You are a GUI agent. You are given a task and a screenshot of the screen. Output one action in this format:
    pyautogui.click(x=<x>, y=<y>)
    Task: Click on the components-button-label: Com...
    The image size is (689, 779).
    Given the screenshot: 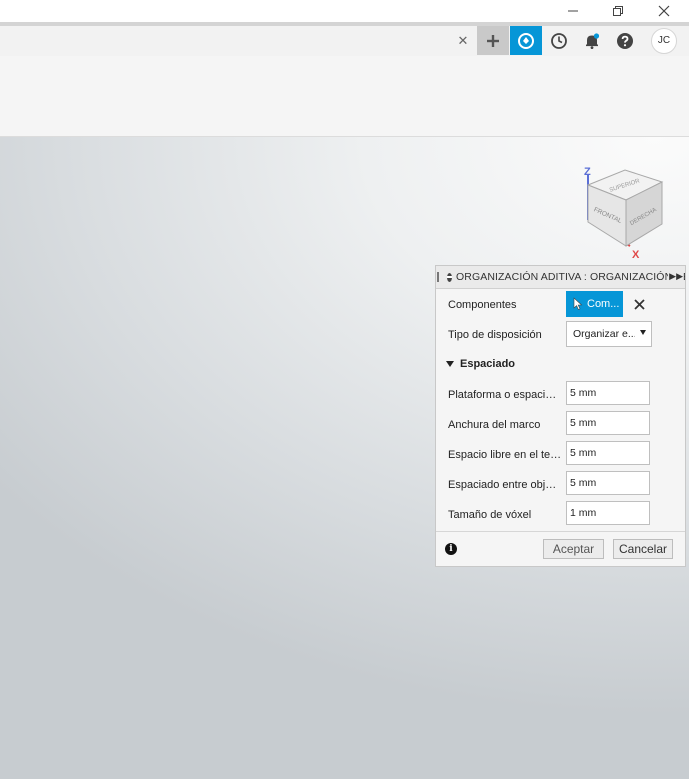 What is the action you would take?
    pyautogui.click(x=603, y=304)
    